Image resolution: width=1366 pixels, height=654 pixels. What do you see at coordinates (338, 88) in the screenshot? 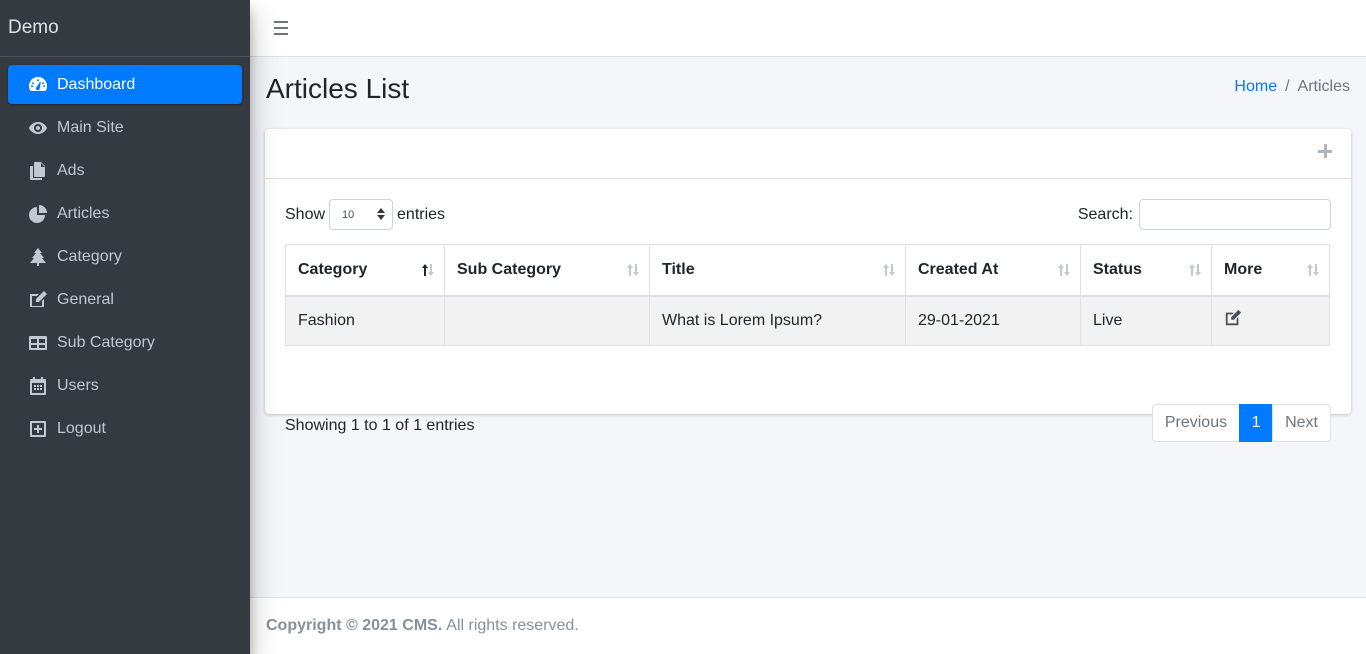
I see `page-title: Articles List` at bounding box center [338, 88].